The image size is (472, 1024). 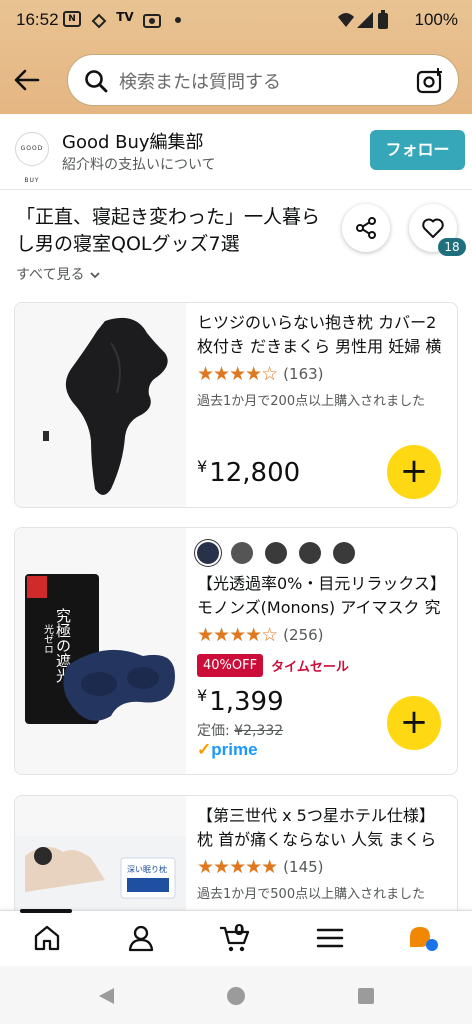 What do you see at coordinates (133, 141) in the screenshot?
I see `influencer-name: Good Buy編集部` at bounding box center [133, 141].